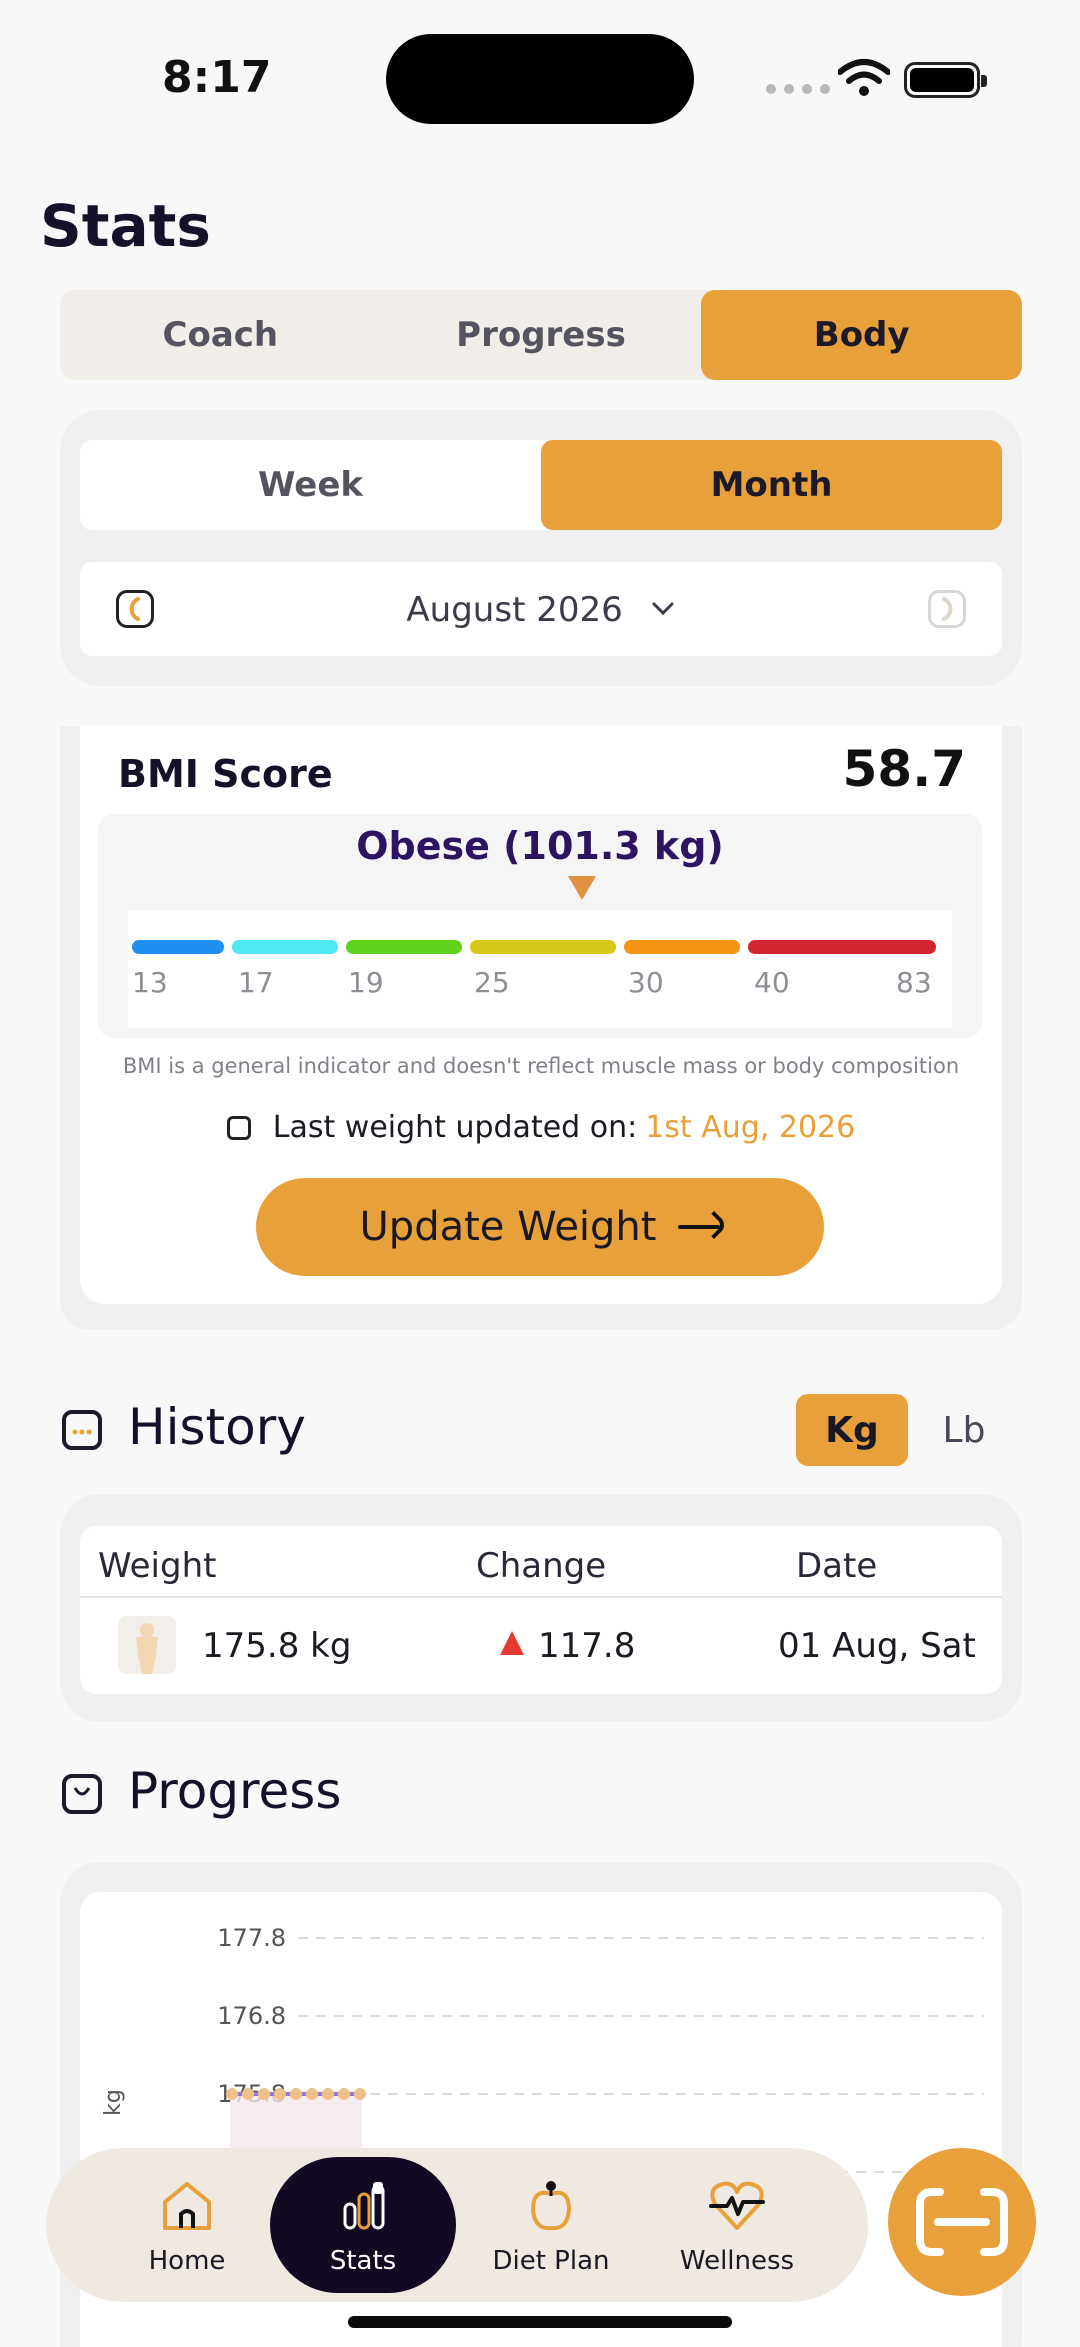  I want to click on chevron-right-icon, so click(947, 609).